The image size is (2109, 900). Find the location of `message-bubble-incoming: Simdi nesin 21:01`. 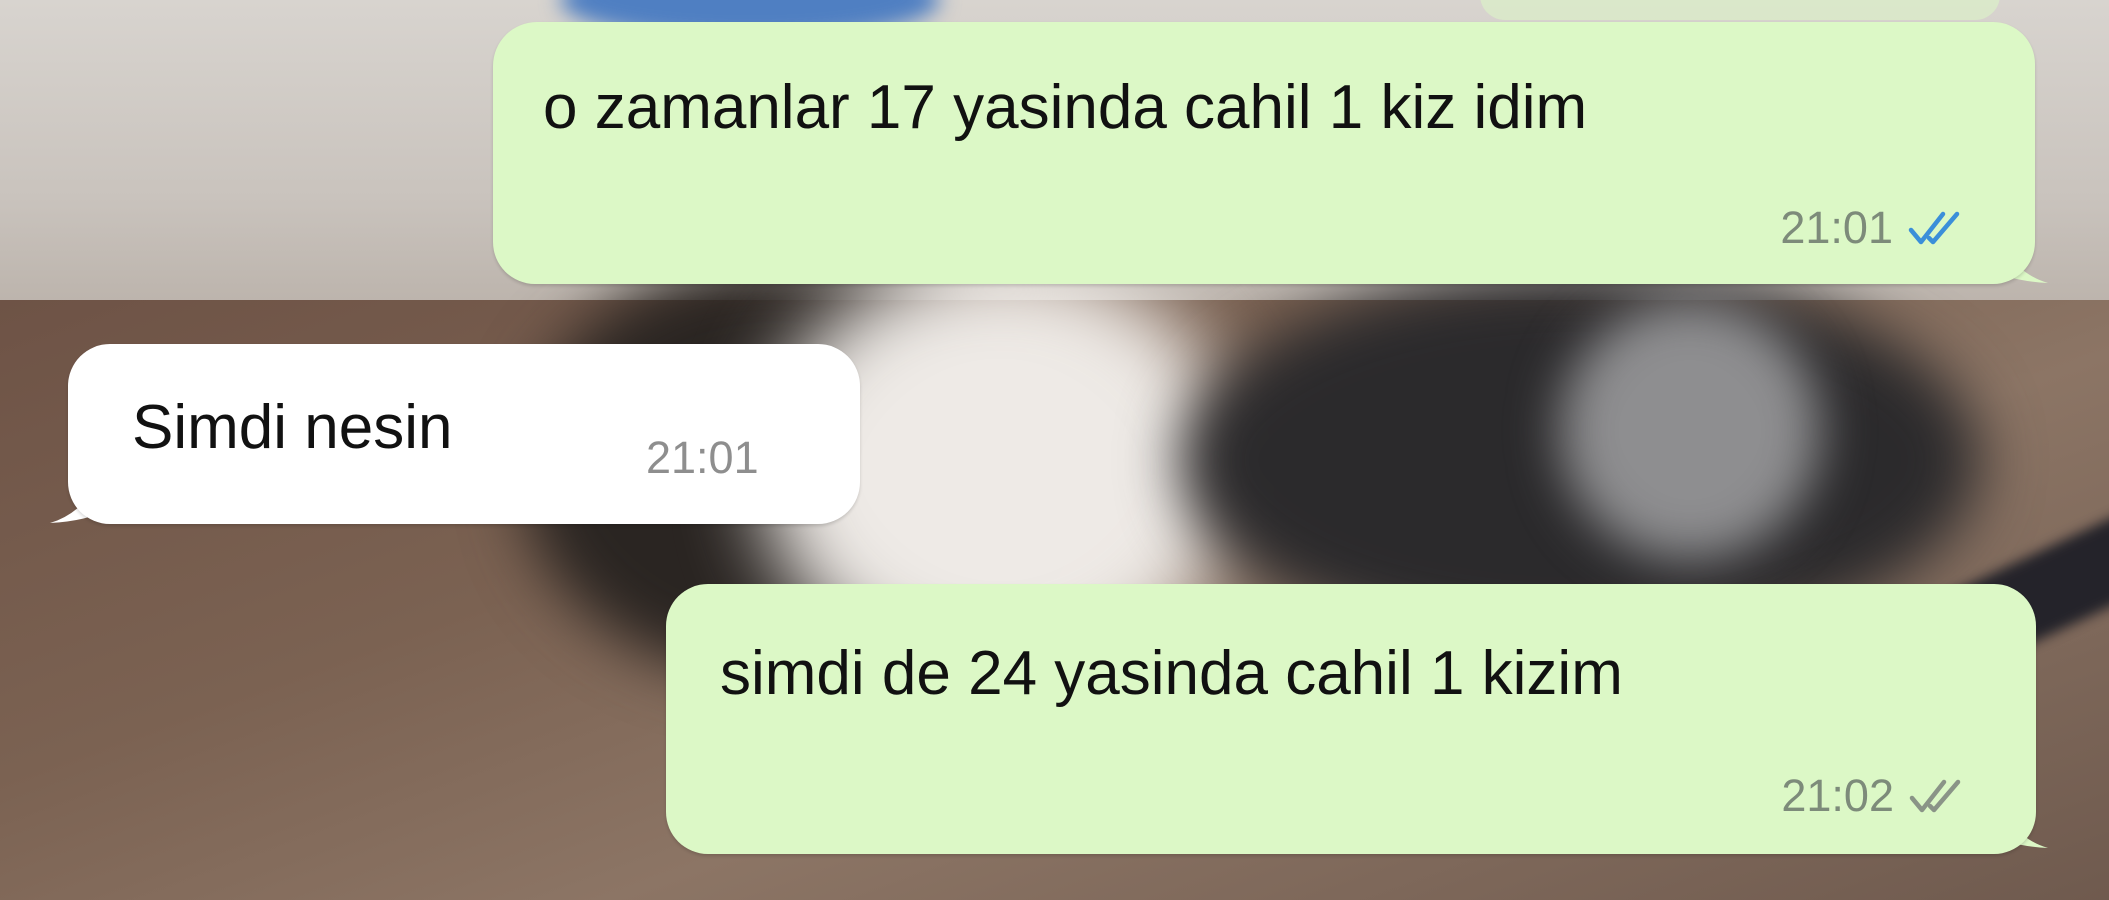

message-bubble-incoming: Simdi nesin 21:01 is located at coordinates (464, 434).